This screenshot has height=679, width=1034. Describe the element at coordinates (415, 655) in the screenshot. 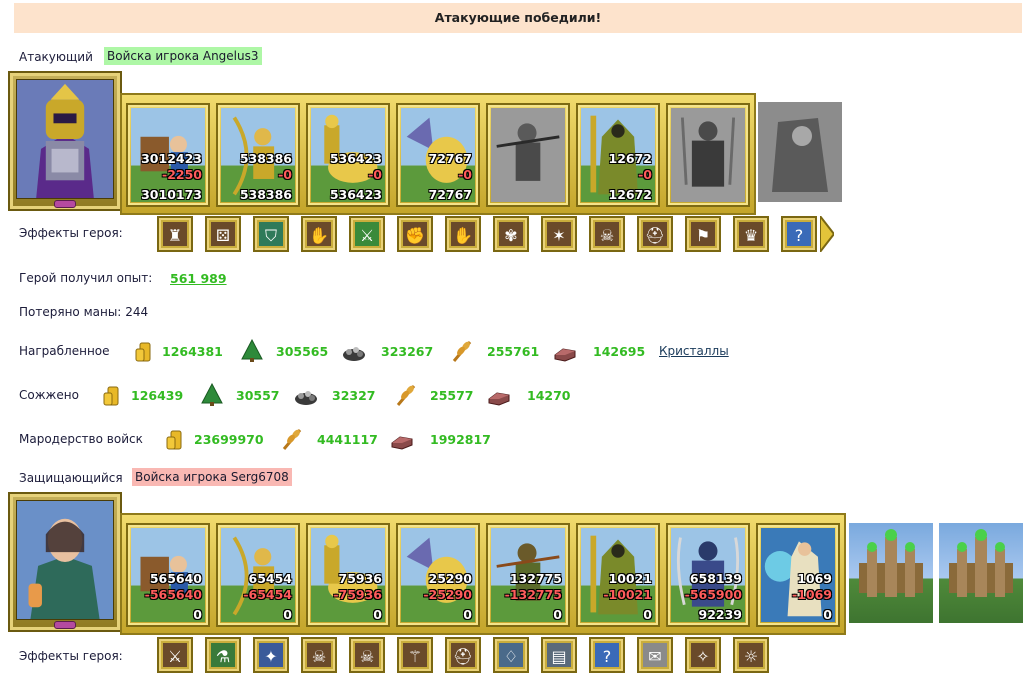

I see `staff-icon: ⚚` at that location.